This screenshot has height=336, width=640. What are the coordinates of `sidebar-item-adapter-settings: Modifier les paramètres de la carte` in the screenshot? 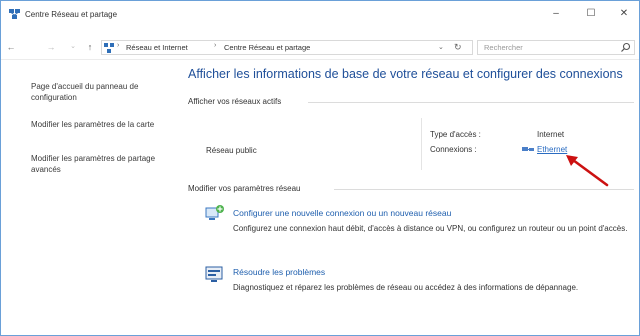 It's located at (101, 124).